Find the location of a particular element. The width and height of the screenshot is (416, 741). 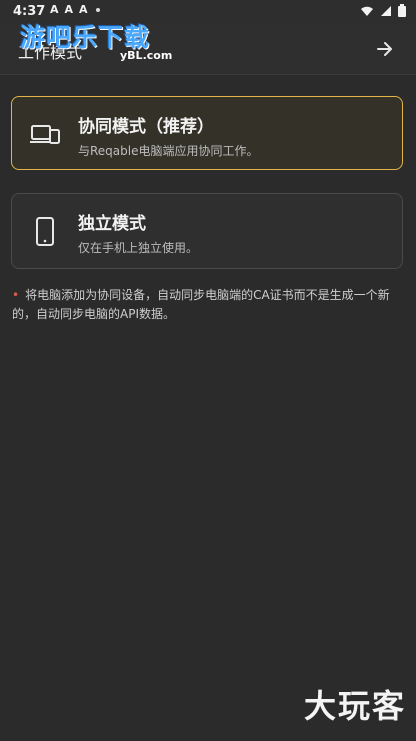

notification-icon-2: A is located at coordinates (69, 9).